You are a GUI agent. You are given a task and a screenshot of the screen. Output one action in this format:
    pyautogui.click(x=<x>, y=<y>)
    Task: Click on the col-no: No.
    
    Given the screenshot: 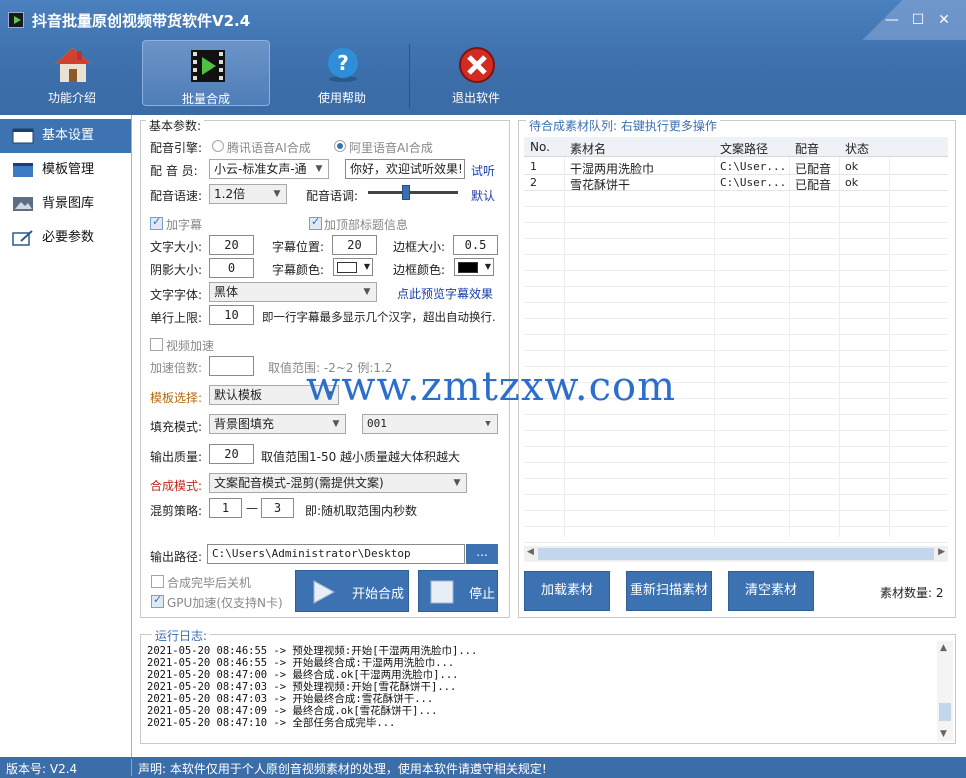 What is the action you would take?
    pyautogui.click(x=540, y=147)
    